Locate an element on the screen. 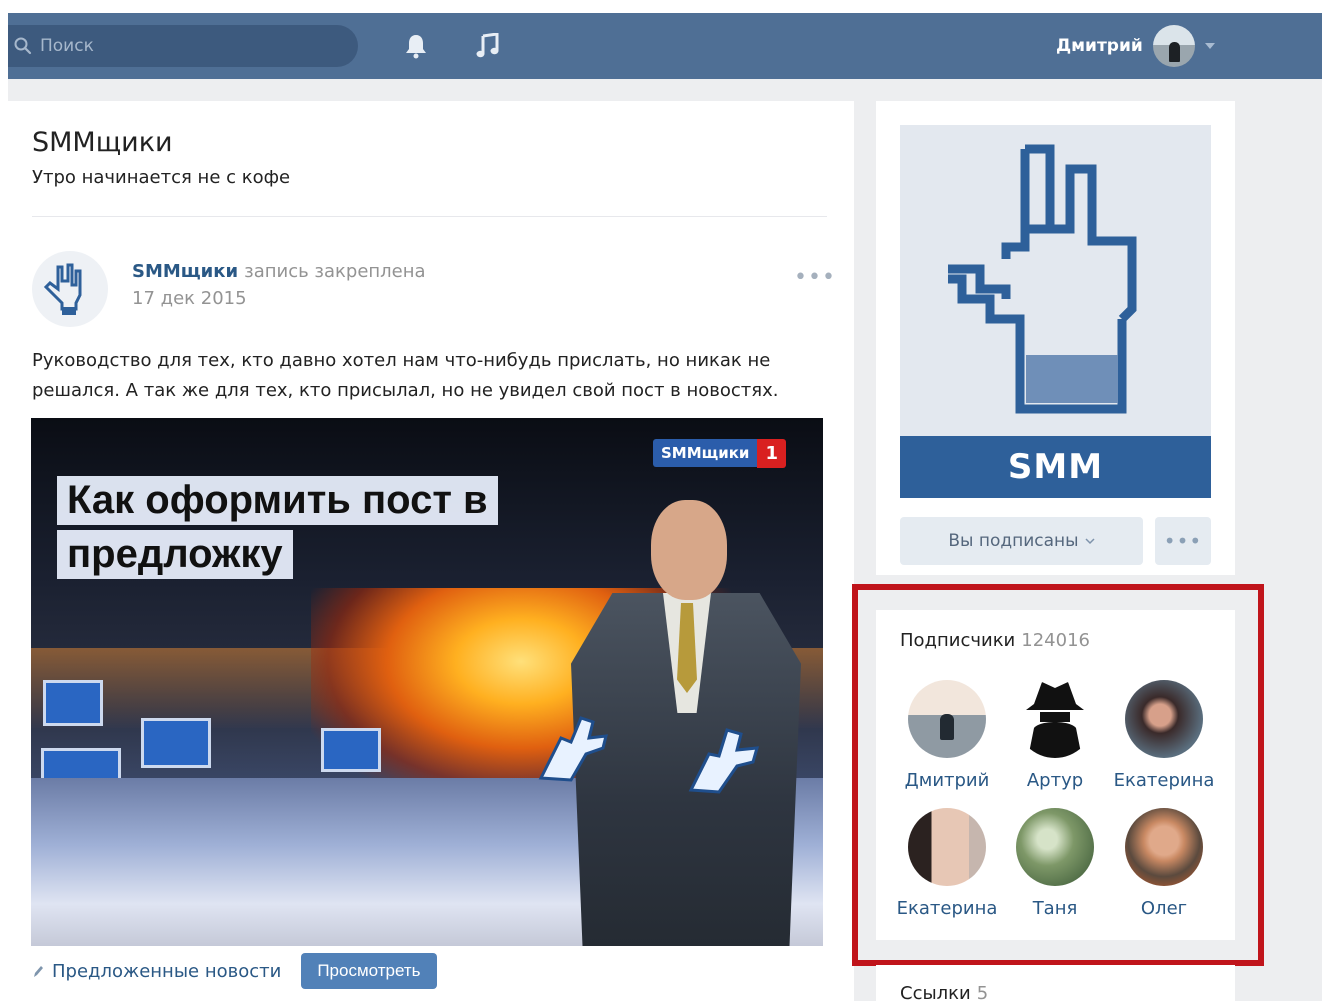  music-icon is located at coordinates (488, 46).